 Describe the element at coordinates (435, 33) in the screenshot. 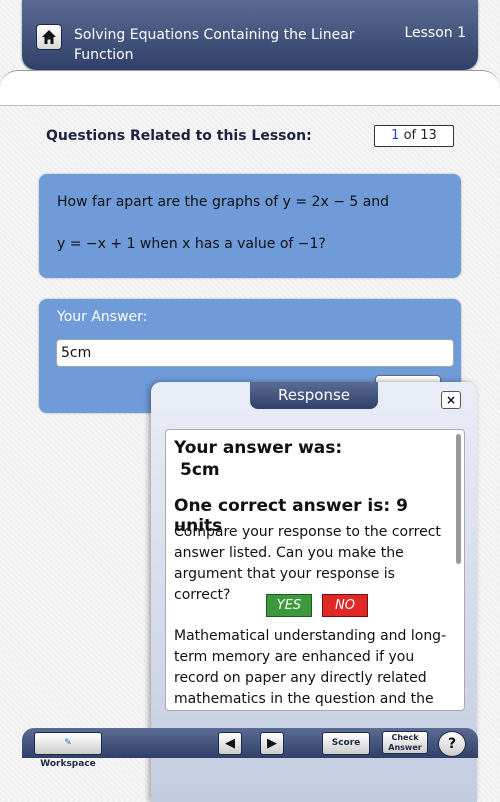

I see `lesson-number: Lesson 1` at that location.